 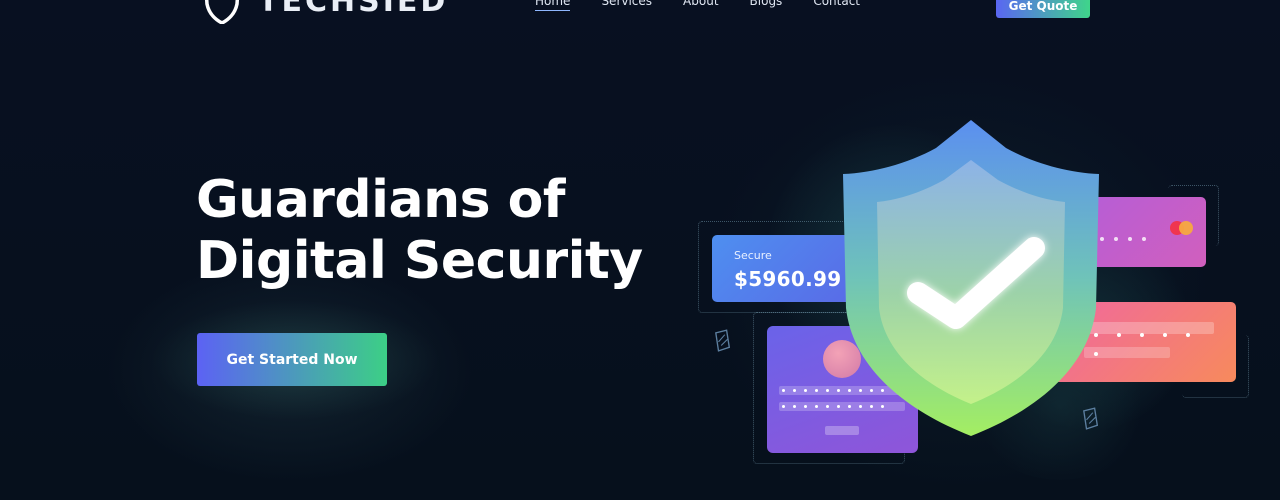 What do you see at coordinates (353, 9) in the screenshot?
I see `brand-name: TECHSIED` at bounding box center [353, 9].